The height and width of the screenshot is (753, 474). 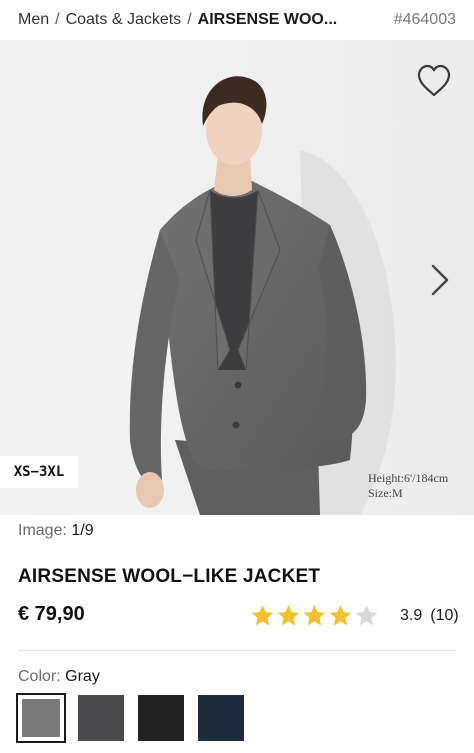 I want to click on model-height: Height:6'/184cm, so click(x=408, y=478).